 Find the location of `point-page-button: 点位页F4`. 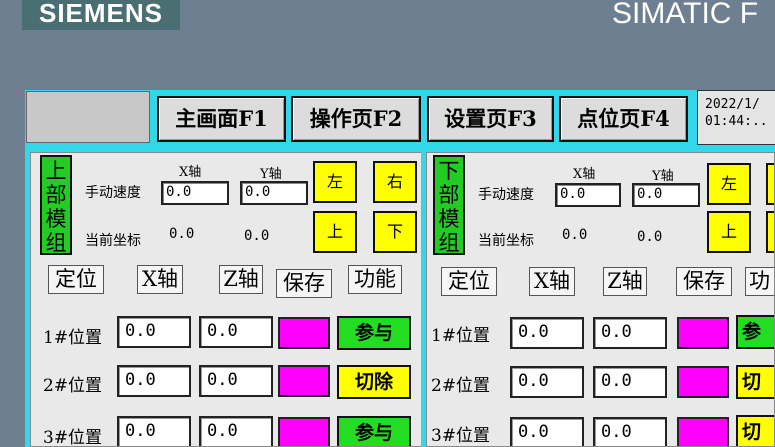

point-page-button: 点位页F4 is located at coordinates (623, 119).